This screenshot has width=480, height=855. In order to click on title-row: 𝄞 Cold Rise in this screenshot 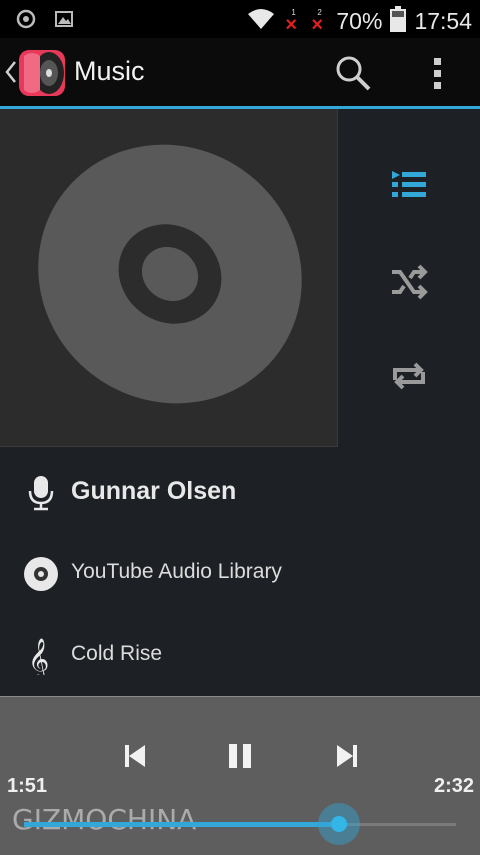, I will do `click(240, 655)`.